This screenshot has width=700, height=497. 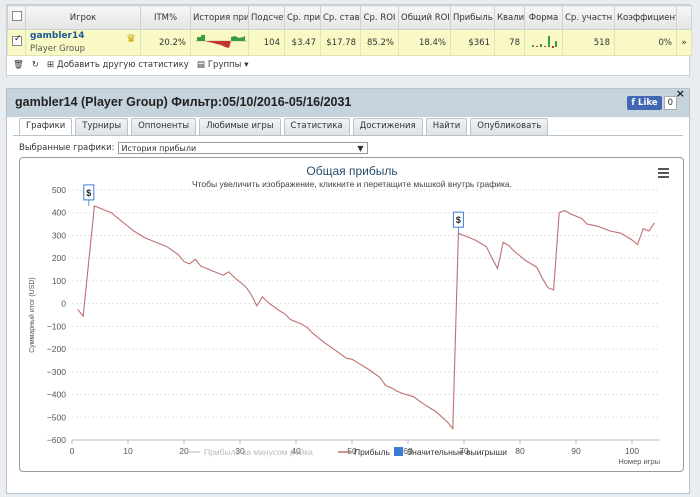 What do you see at coordinates (128, 451) in the screenshot?
I see `x-tick-label: 10` at bounding box center [128, 451].